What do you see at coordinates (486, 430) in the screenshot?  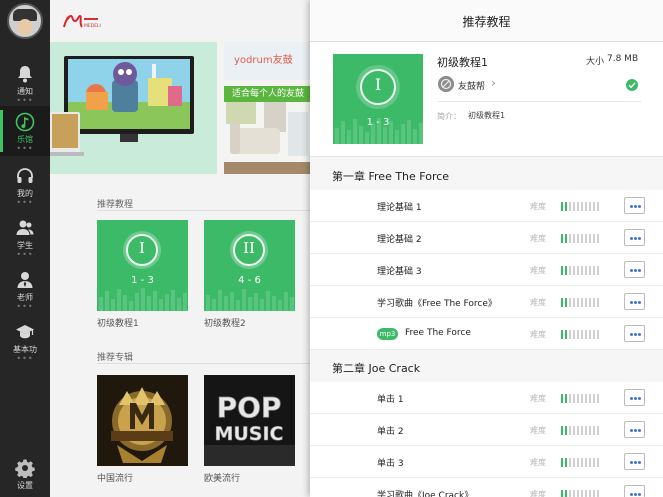 I see `lesson-row: 单击 2 难度` at bounding box center [486, 430].